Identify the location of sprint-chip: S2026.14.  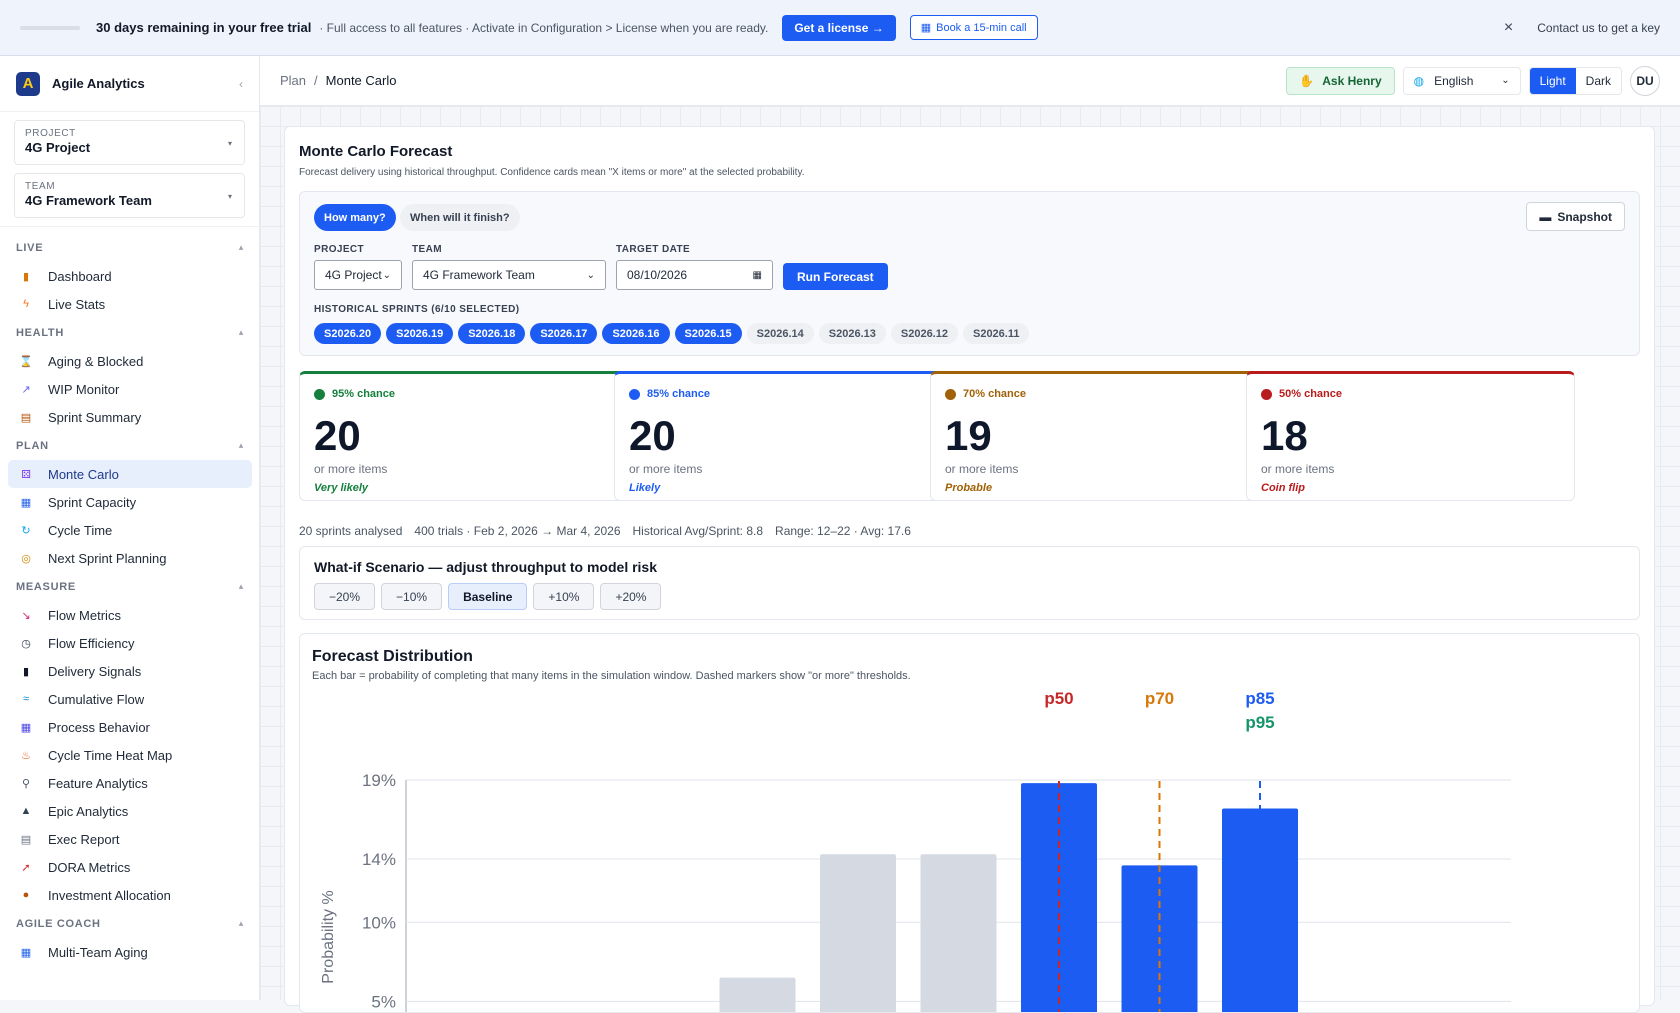
(780, 333).